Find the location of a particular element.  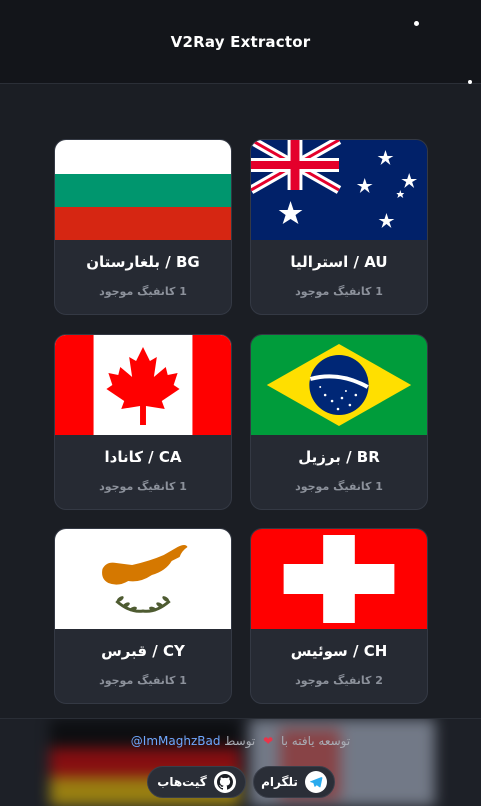

github-button: گیت‌هاب is located at coordinates (196, 782).